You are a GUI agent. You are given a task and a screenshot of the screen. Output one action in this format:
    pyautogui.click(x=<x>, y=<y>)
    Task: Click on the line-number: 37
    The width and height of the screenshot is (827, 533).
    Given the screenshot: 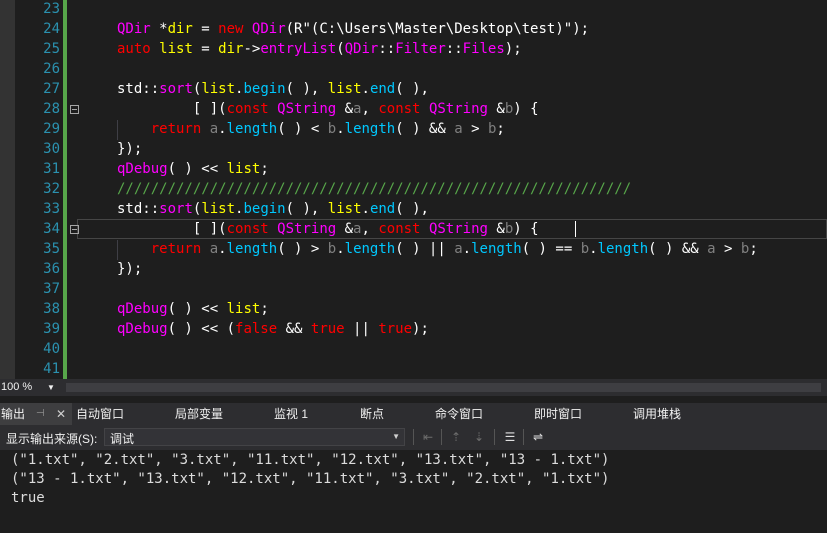 What is the action you would take?
    pyautogui.click(x=51, y=289)
    